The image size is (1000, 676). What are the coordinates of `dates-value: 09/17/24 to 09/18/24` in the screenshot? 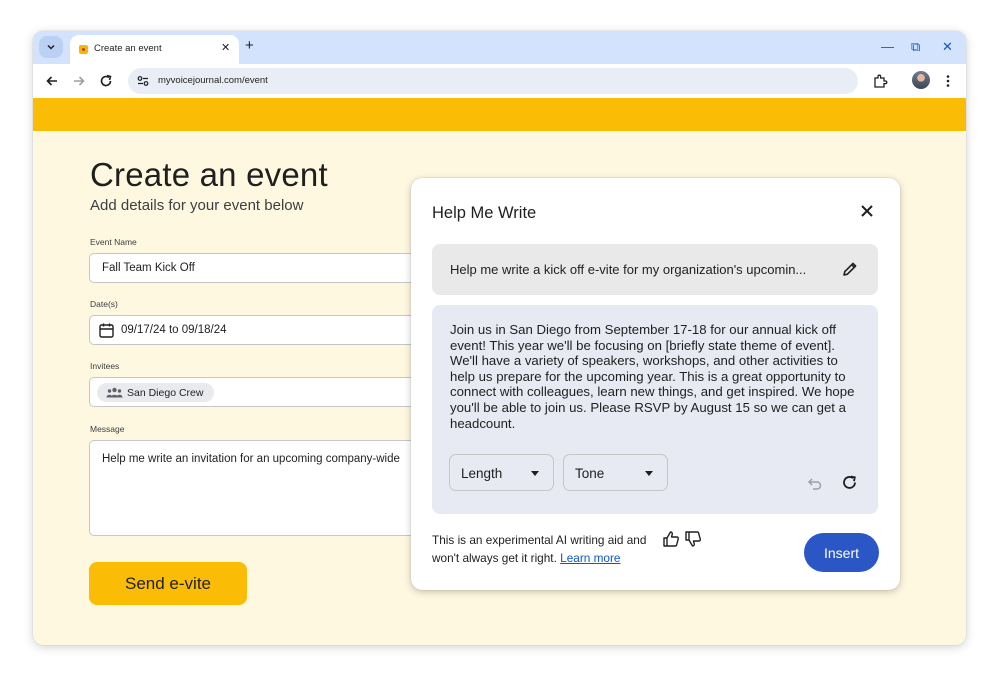 It's located at (174, 330).